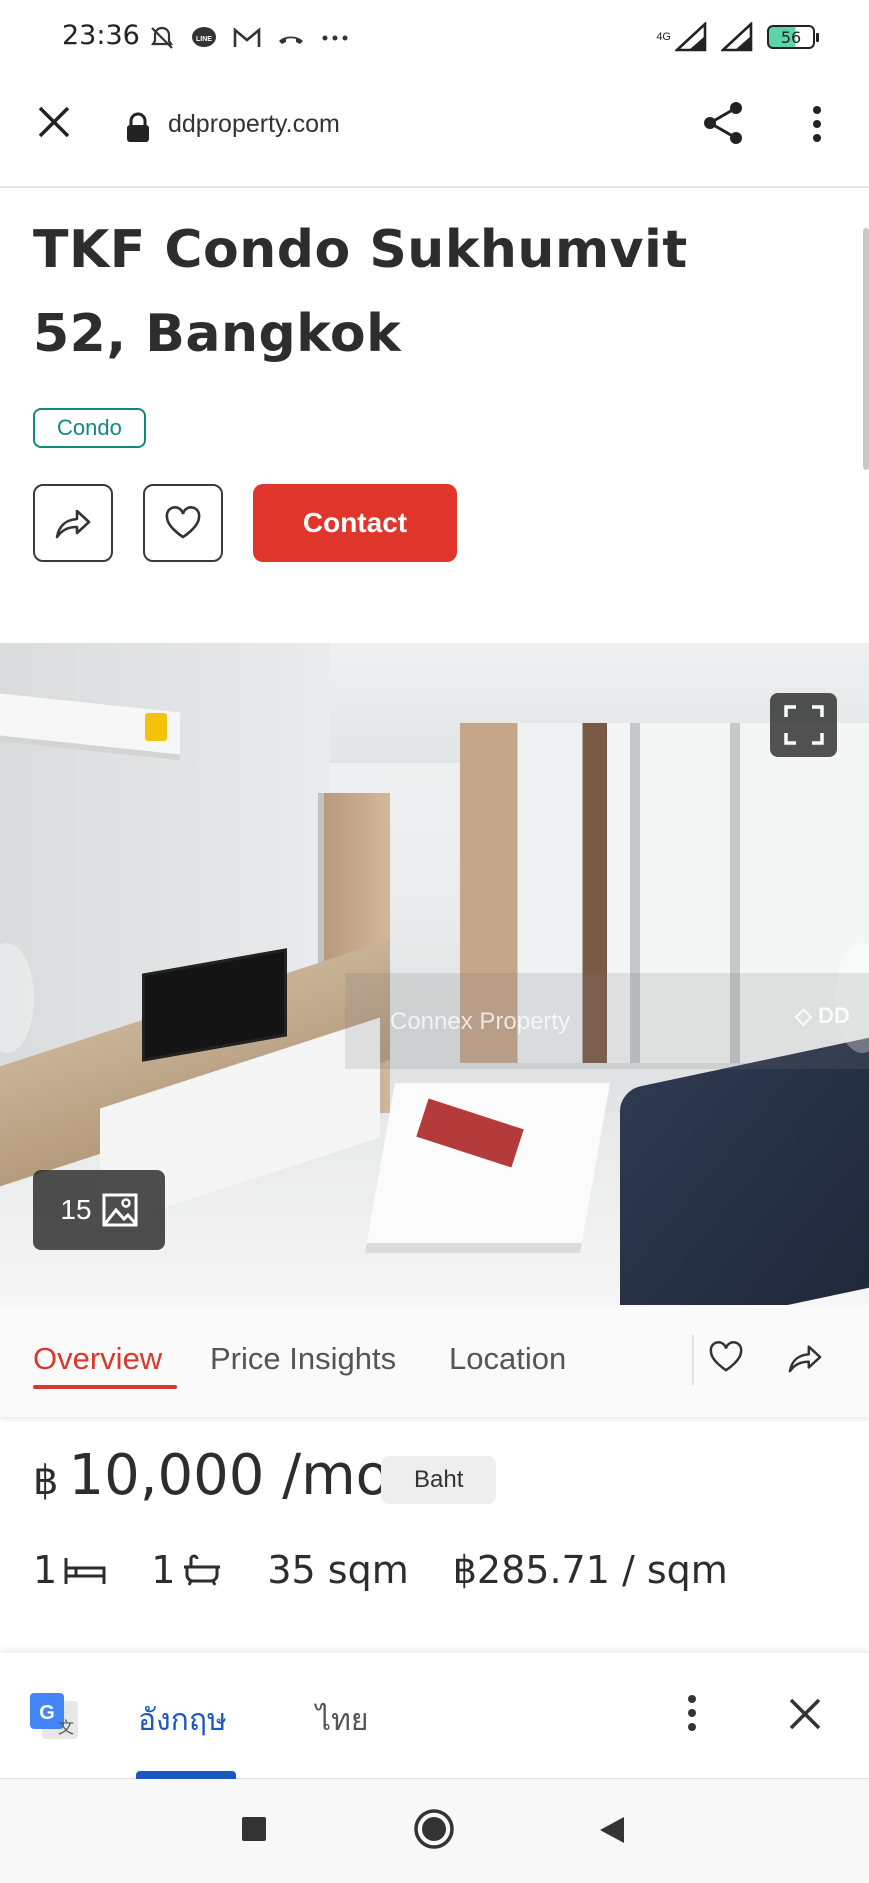 This screenshot has width=869, height=1883. I want to click on tab-divider, so click(693, 1360).